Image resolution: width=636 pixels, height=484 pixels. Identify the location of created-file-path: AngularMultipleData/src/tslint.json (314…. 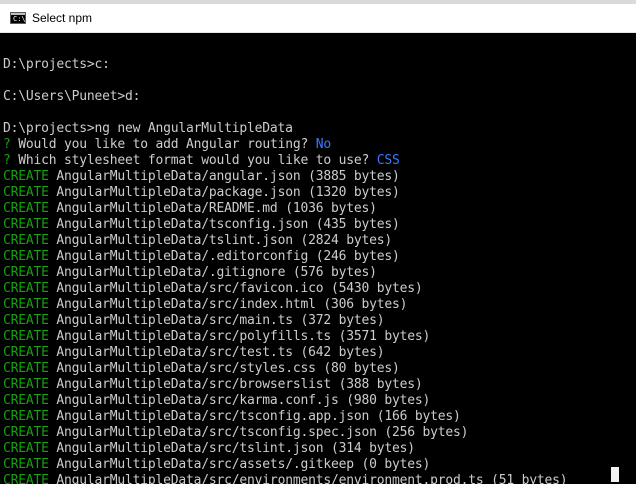
(235, 448).